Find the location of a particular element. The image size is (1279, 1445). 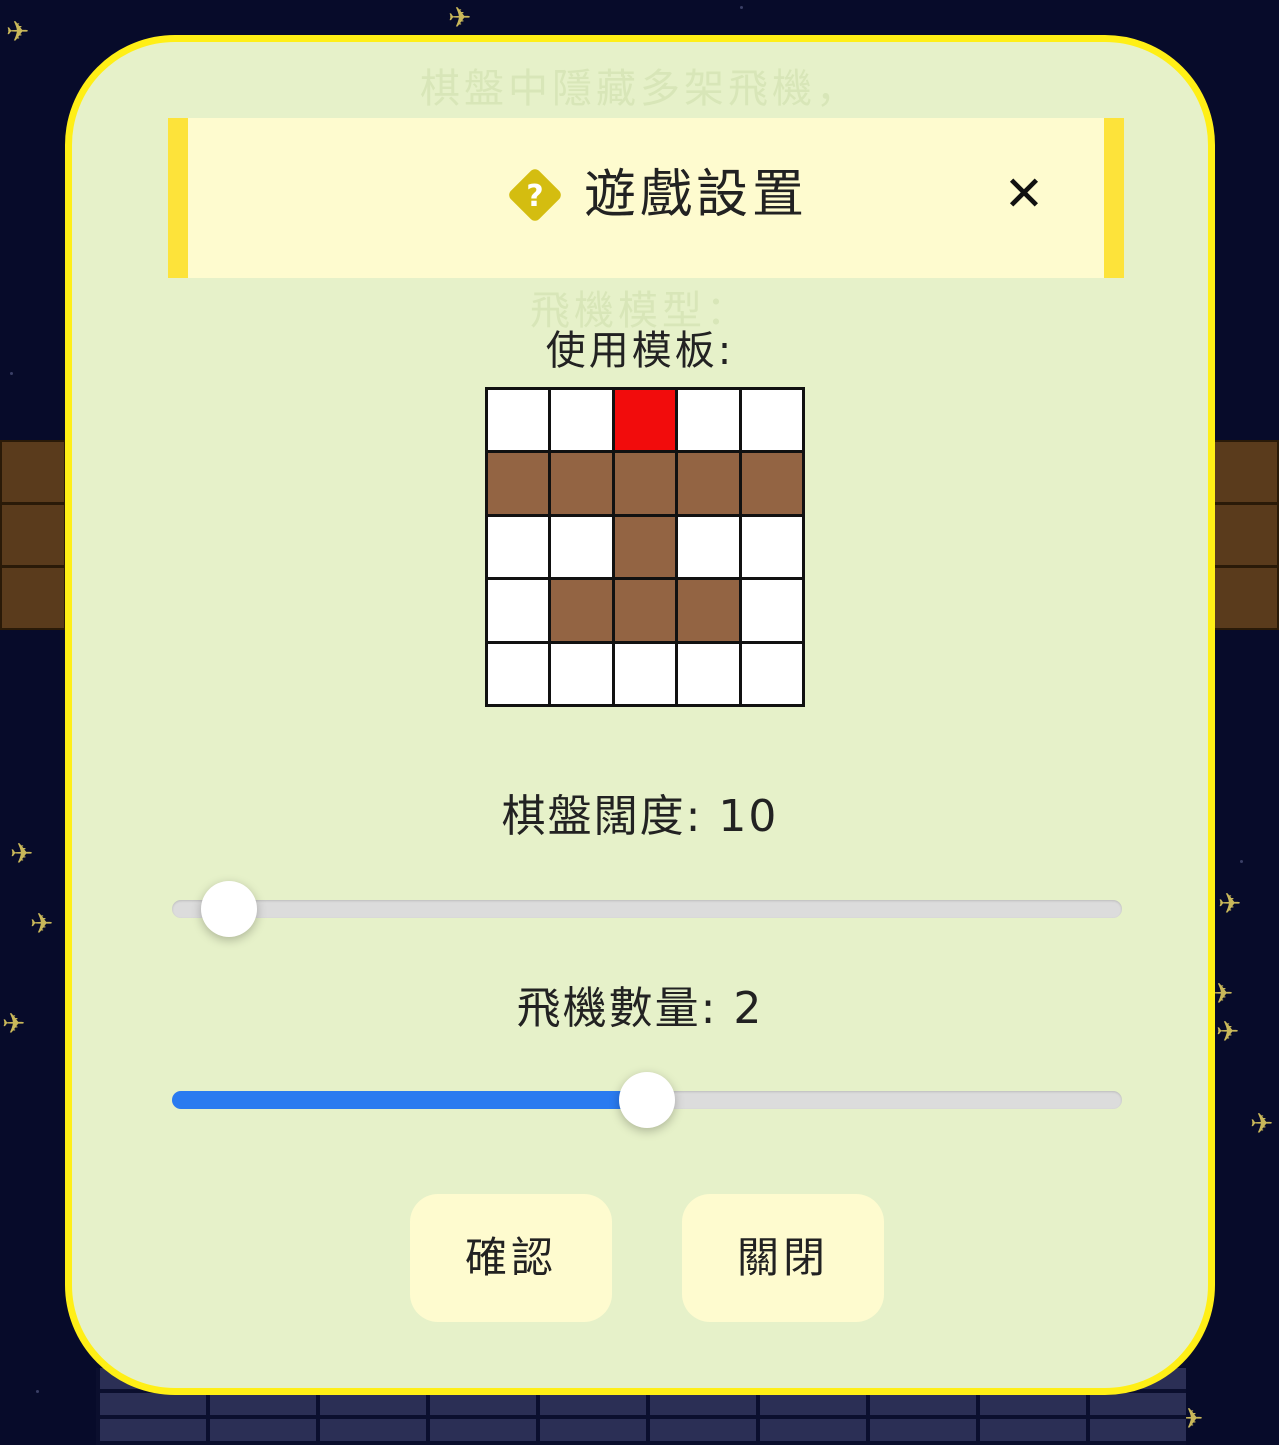

modal-title: 遊戲設置 is located at coordinates (696, 195).